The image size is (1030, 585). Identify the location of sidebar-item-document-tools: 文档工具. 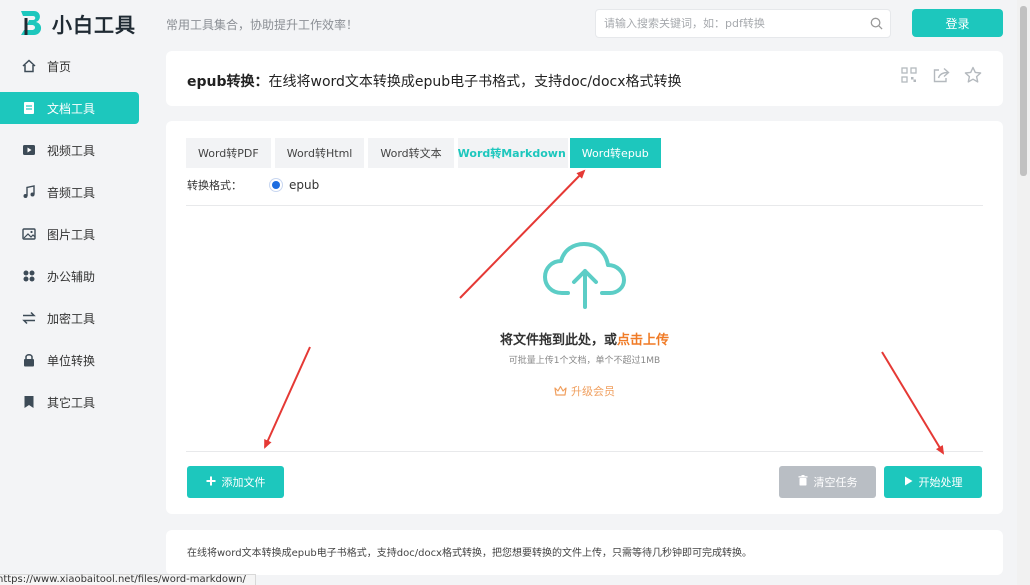
(69, 108).